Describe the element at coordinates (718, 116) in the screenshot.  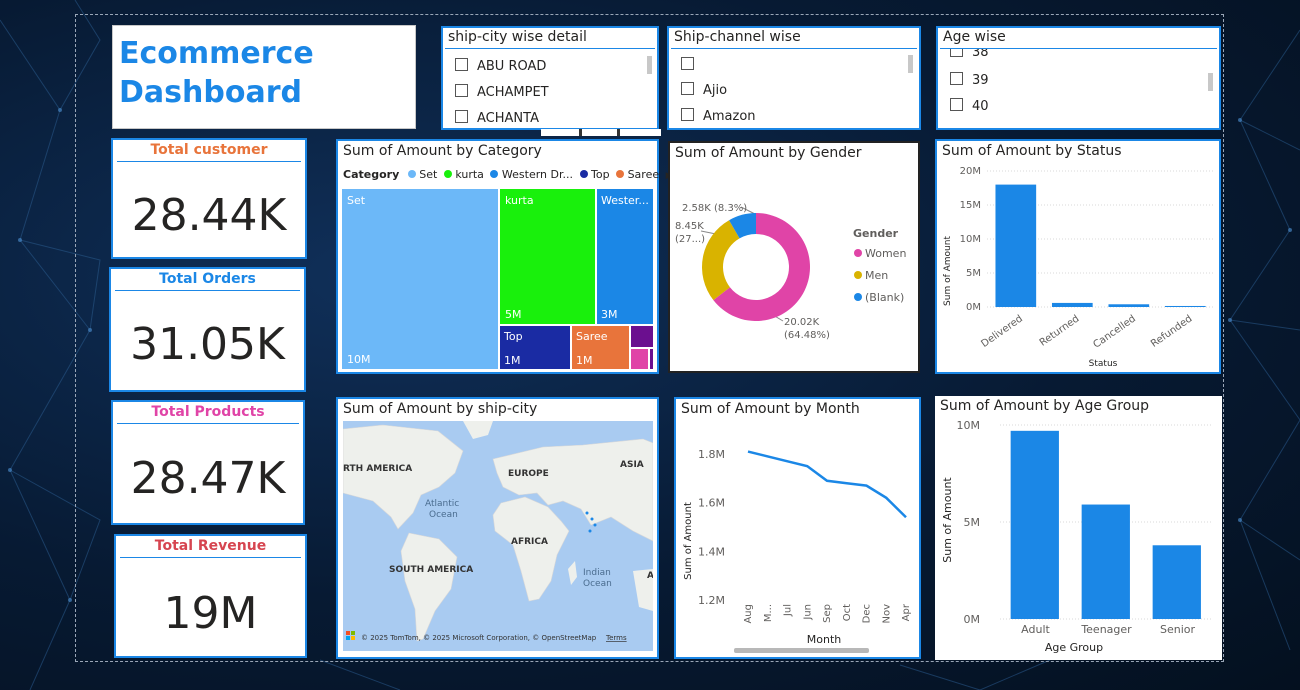
I see `slicer-item-amazon: Amazon` at that location.